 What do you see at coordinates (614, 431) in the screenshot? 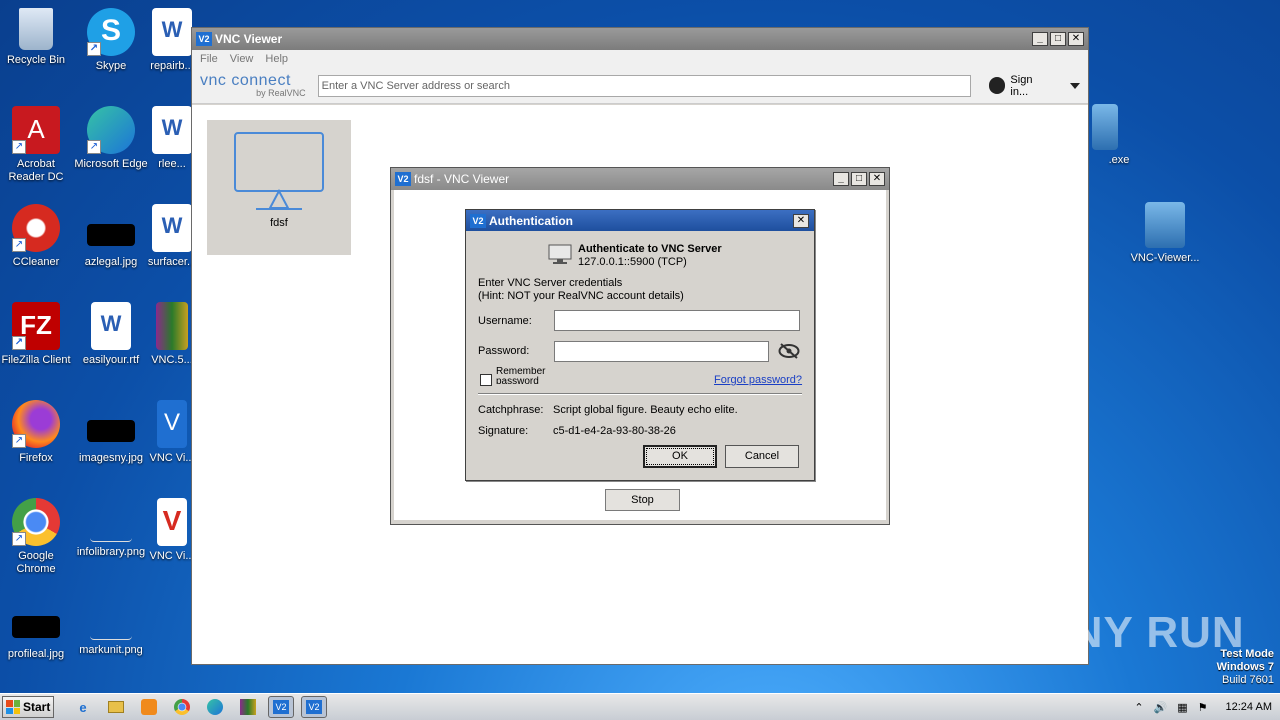
I see `signature-value: c5-d1-e4-2a-93-80-38-26` at bounding box center [614, 431].